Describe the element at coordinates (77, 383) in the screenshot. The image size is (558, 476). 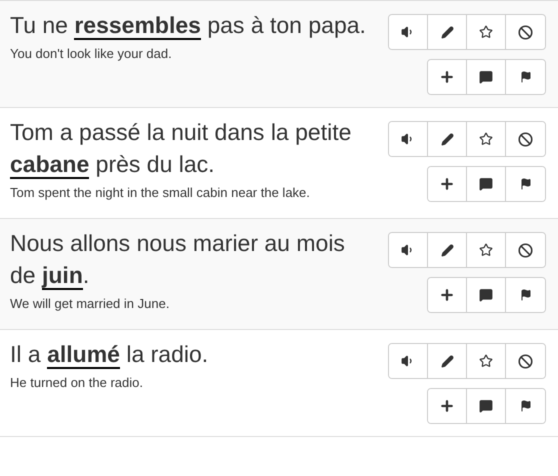
I see `translation: He turned on the radio.` at that location.